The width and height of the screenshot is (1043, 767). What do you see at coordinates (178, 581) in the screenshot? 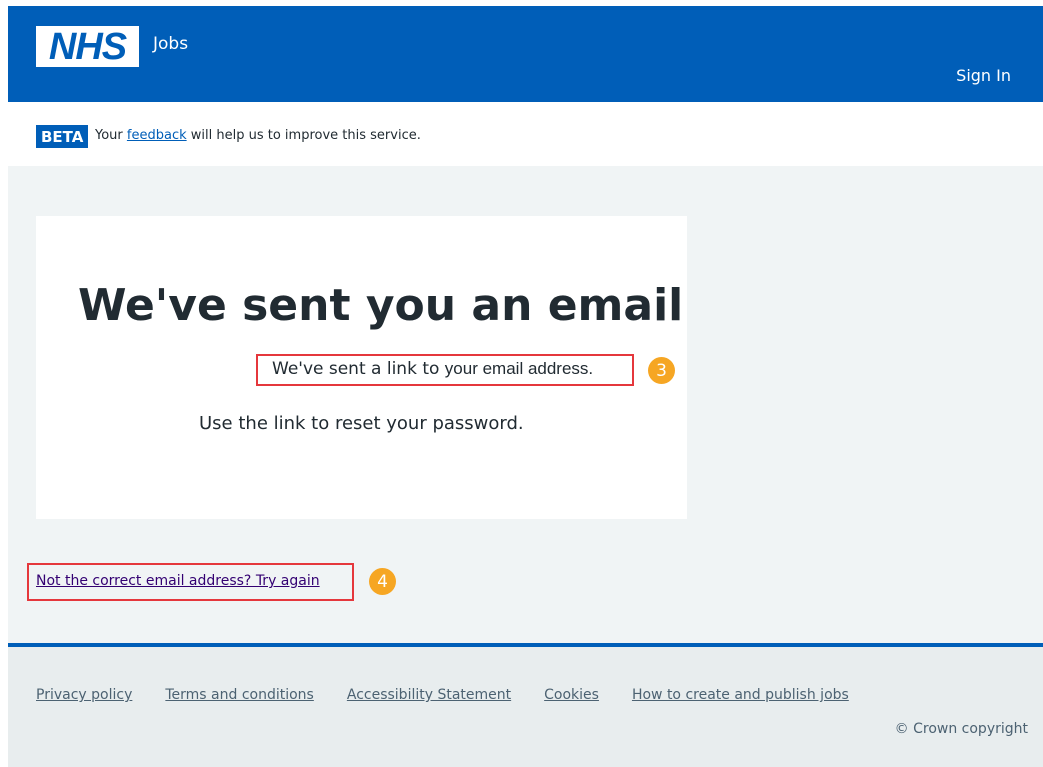
I see `try-again-link: Not the correct email address? Try again` at bounding box center [178, 581].